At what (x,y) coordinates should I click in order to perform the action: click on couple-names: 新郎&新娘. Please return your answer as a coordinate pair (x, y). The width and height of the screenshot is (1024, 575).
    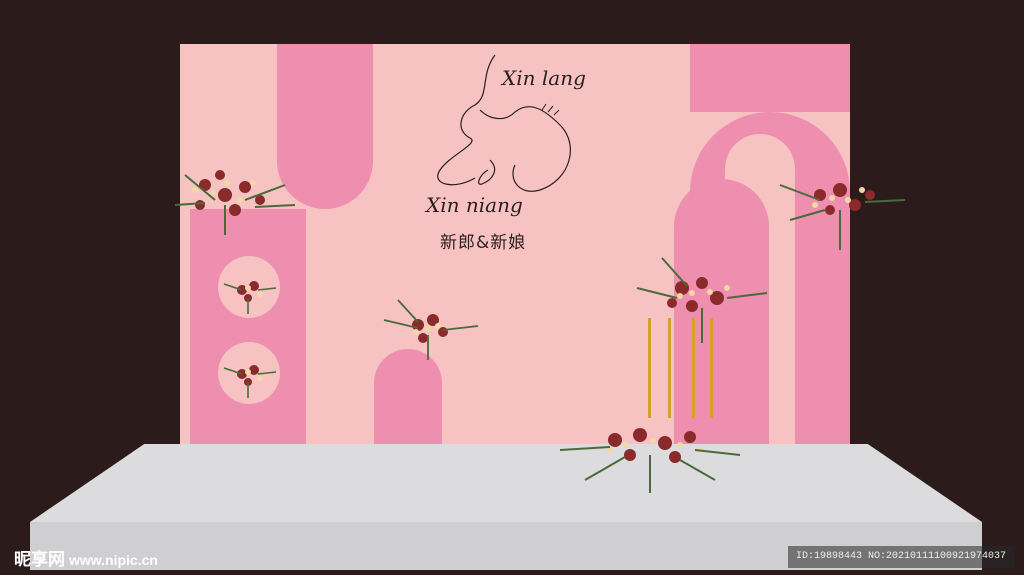
    Looking at the image, I should click on (483, 243).